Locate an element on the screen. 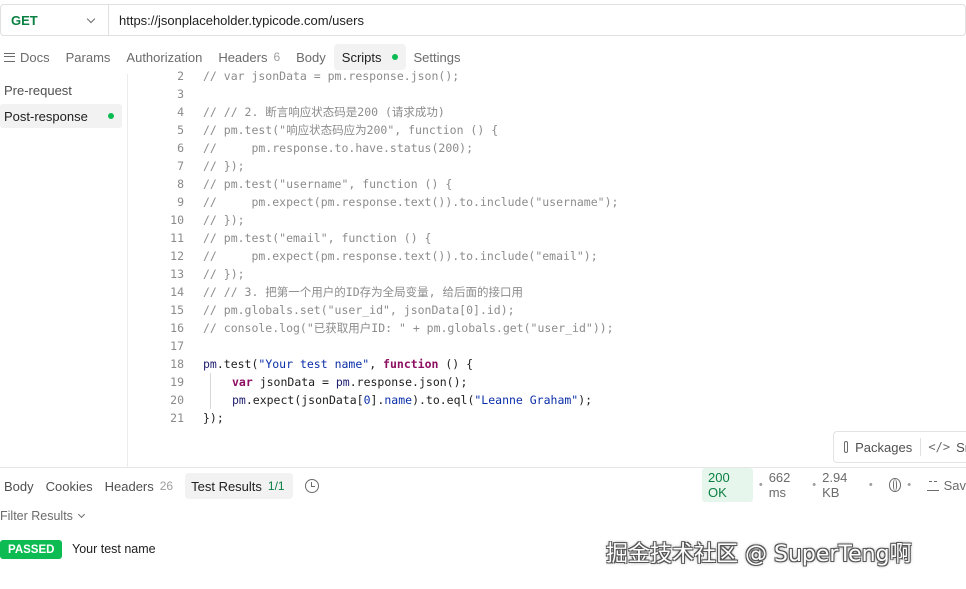  tab-settings: Settings is located at coordinates (437, 57).